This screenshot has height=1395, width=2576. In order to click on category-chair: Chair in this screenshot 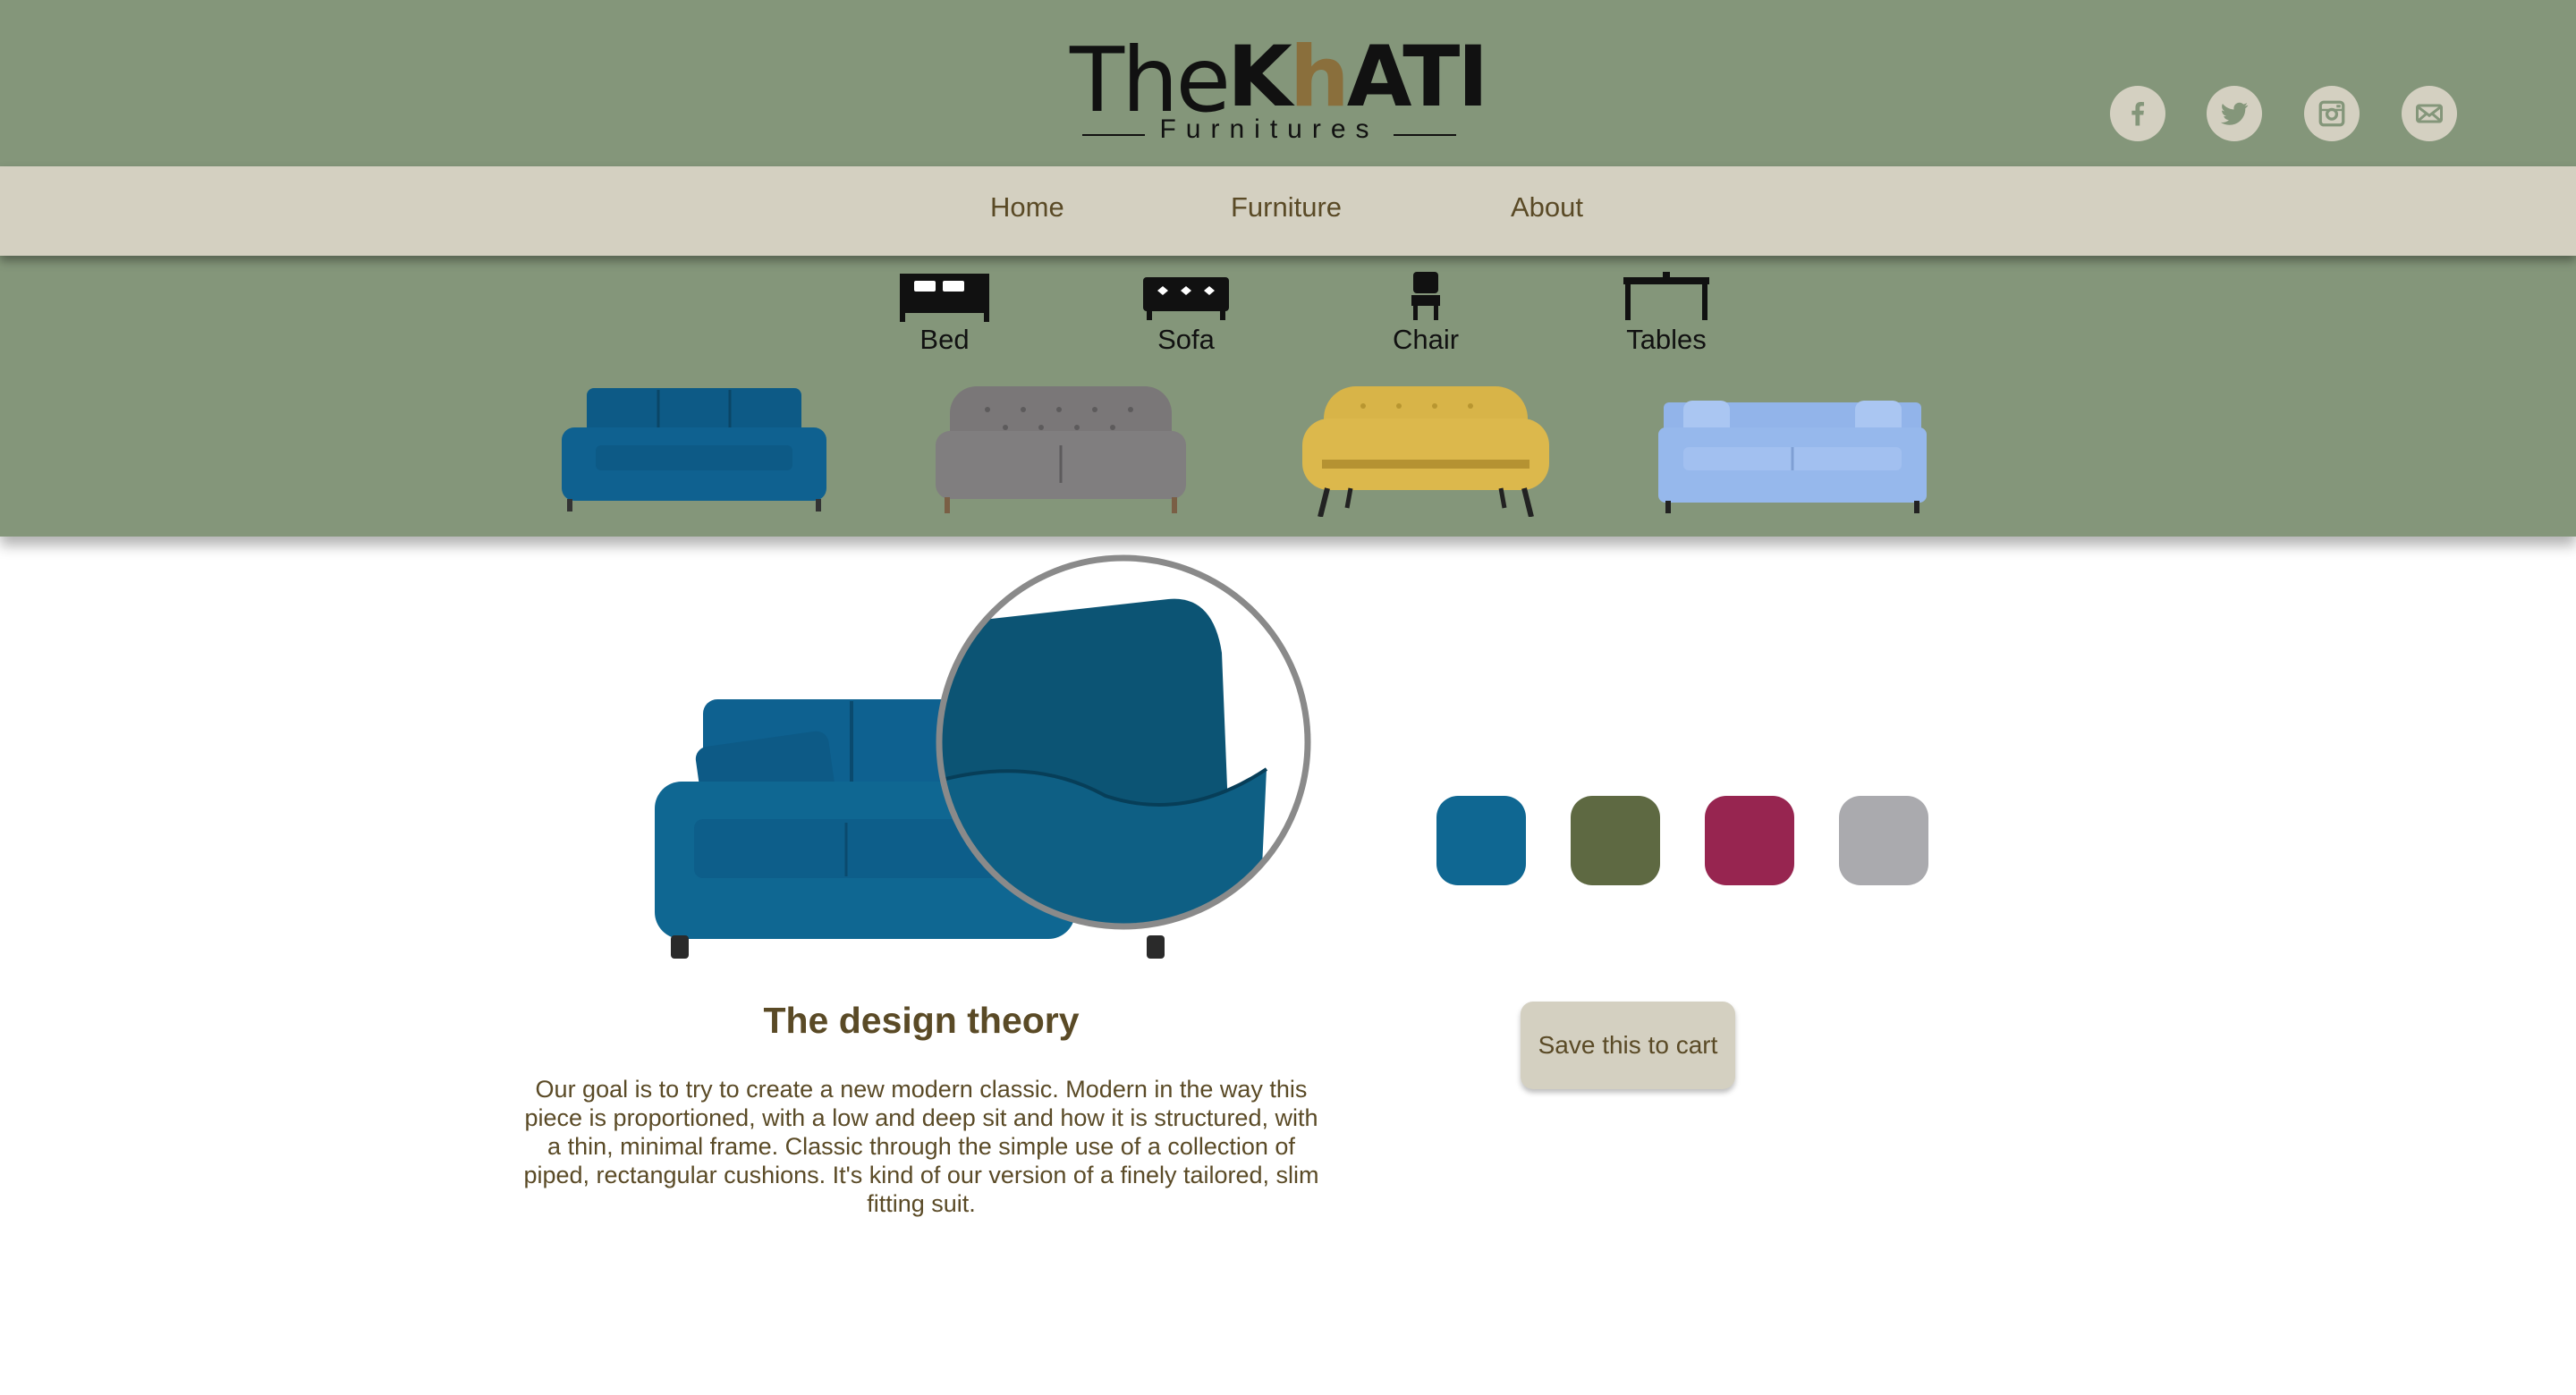, I will do `click(1425, 312)`.